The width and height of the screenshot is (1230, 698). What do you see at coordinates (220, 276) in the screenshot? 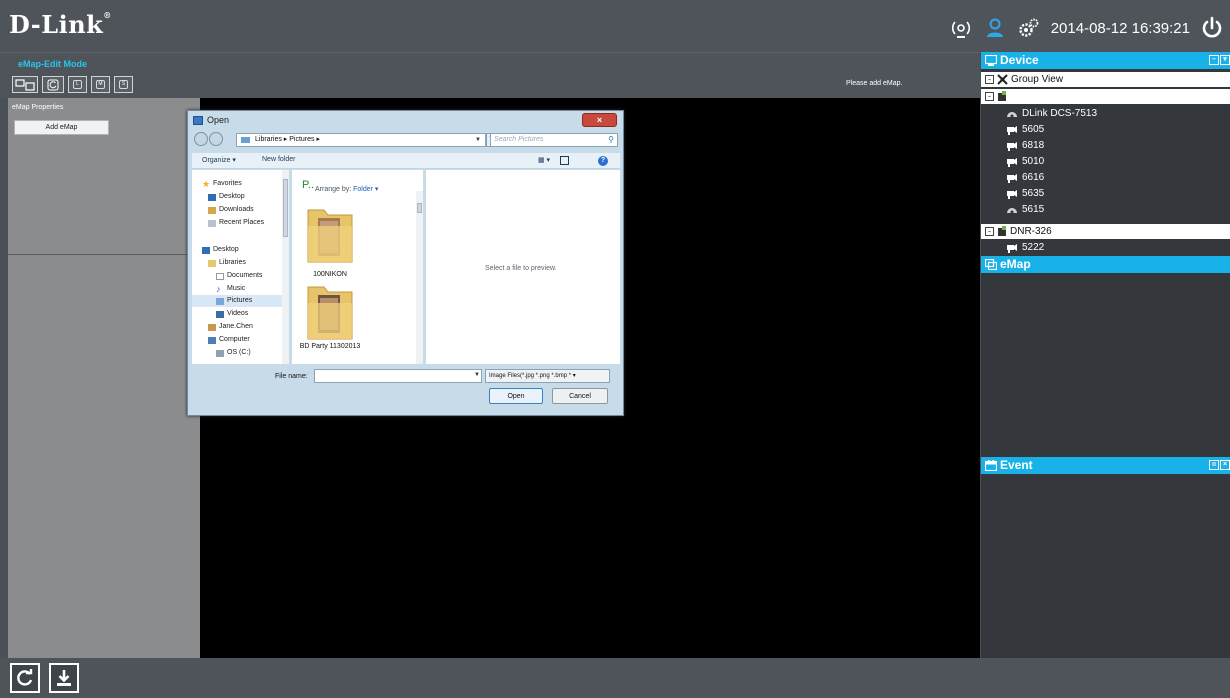
I see `documents-icon` at bounding box center [220, 276].